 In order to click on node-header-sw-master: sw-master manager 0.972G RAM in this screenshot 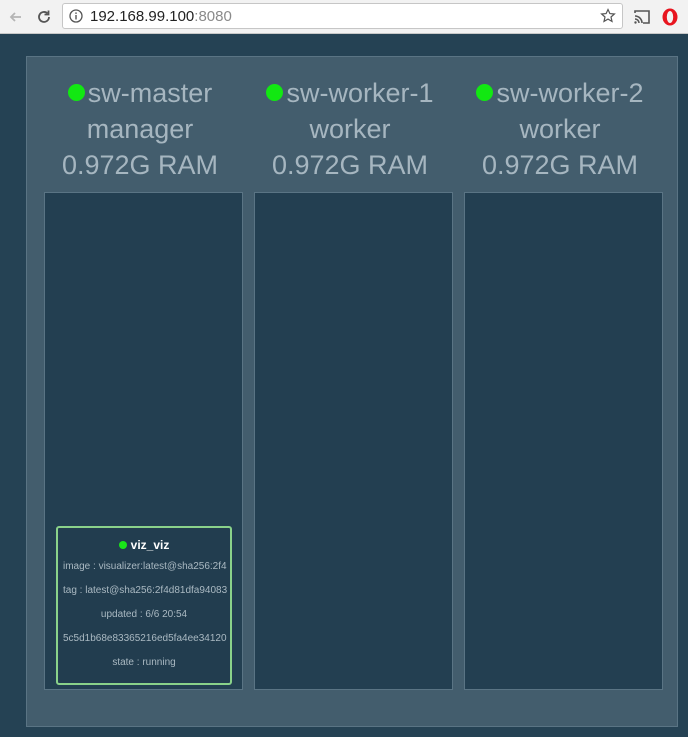, I will do `click(140, 129)`.